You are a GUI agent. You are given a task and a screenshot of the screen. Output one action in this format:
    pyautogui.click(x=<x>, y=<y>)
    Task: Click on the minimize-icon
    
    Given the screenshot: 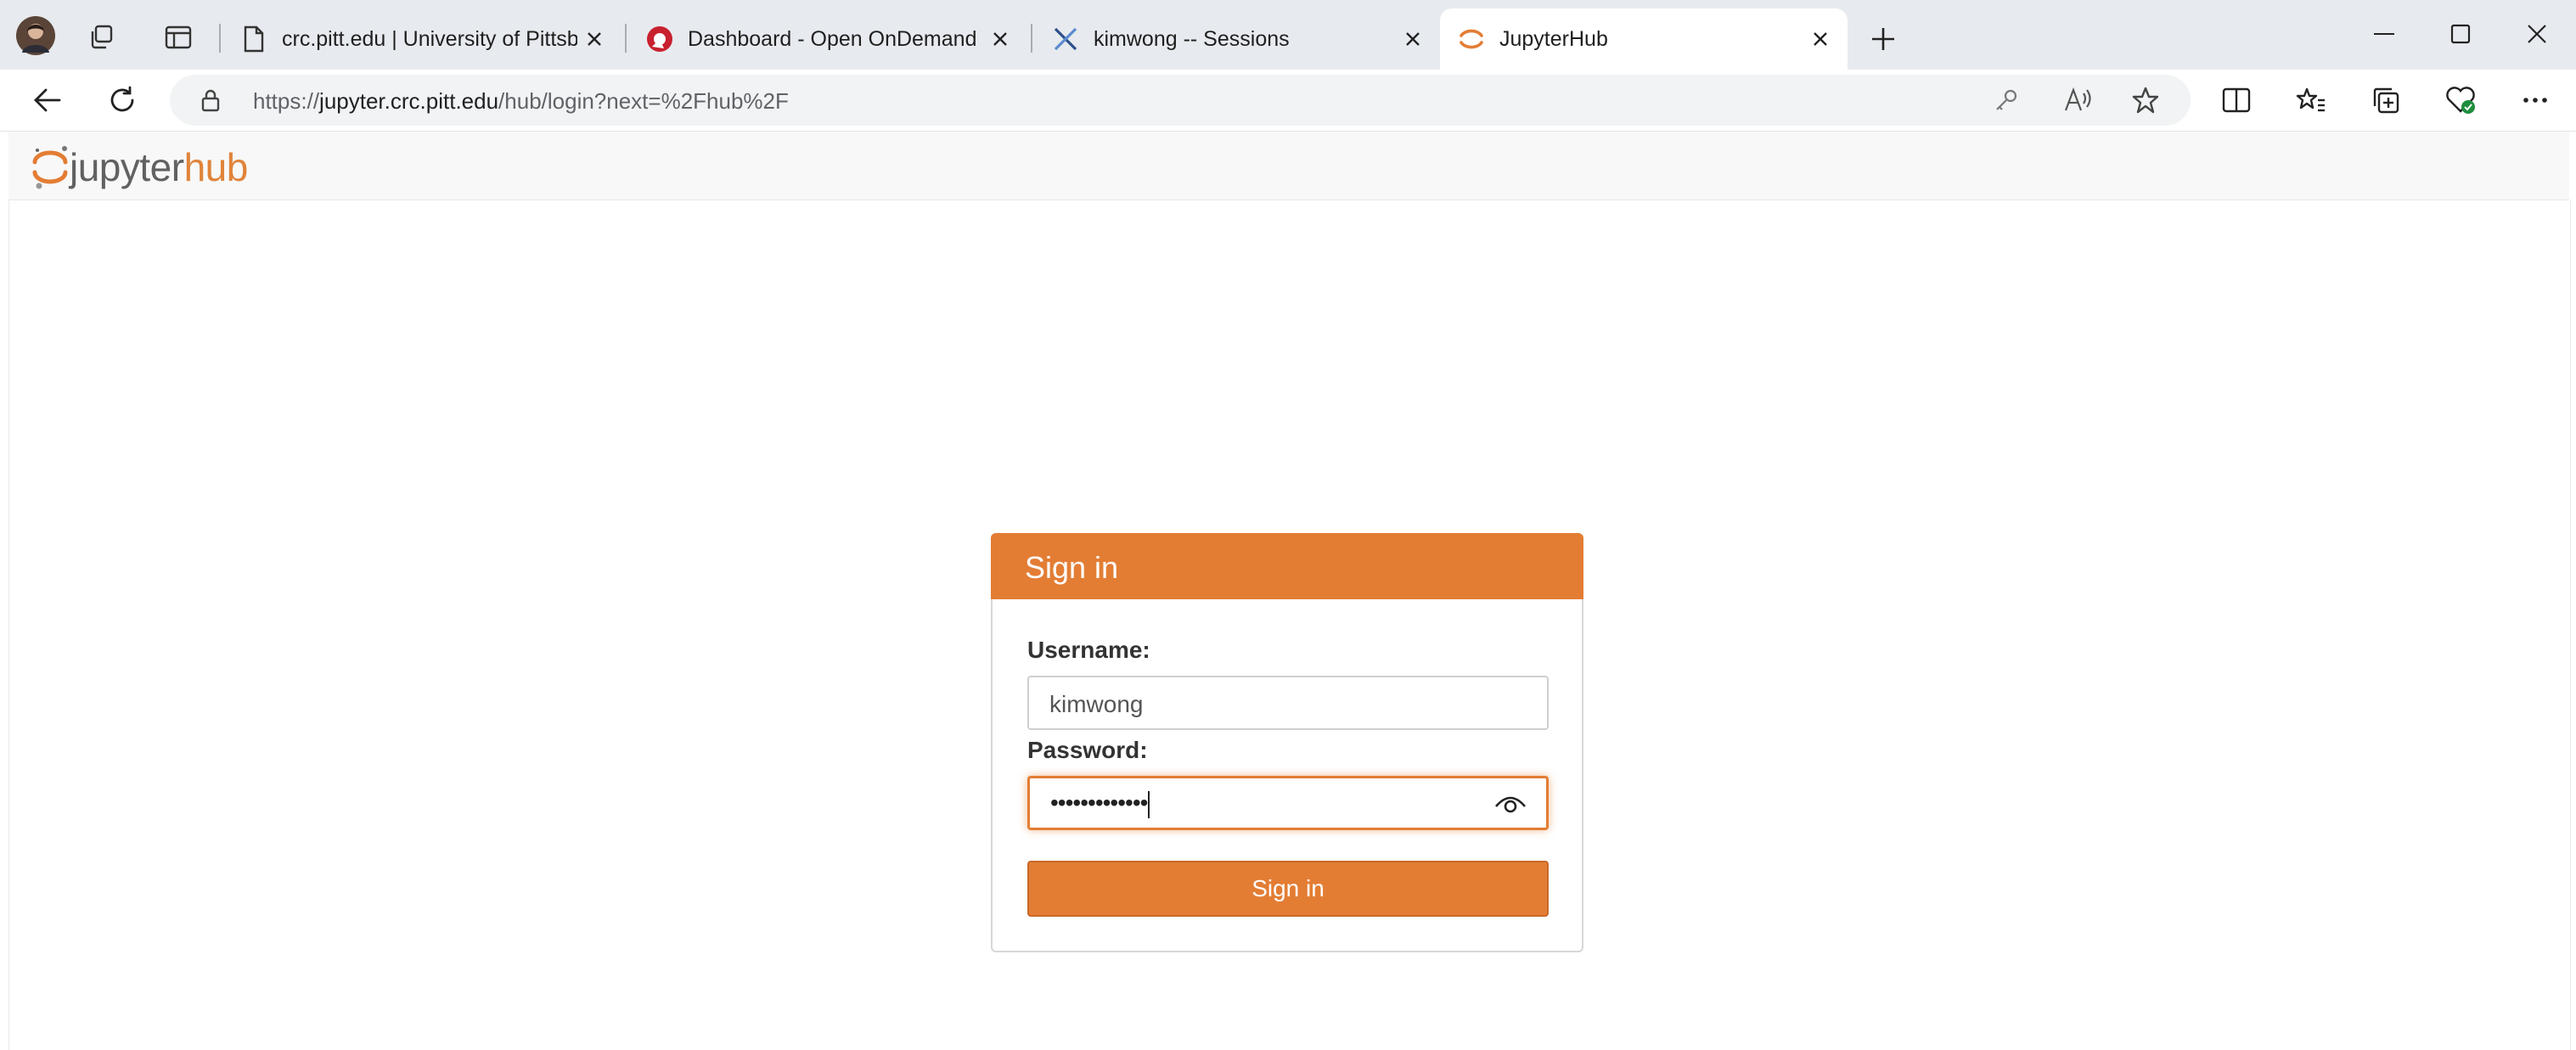 What is the action you would take?
    pyautogui.click(x=2384, y=34)
    